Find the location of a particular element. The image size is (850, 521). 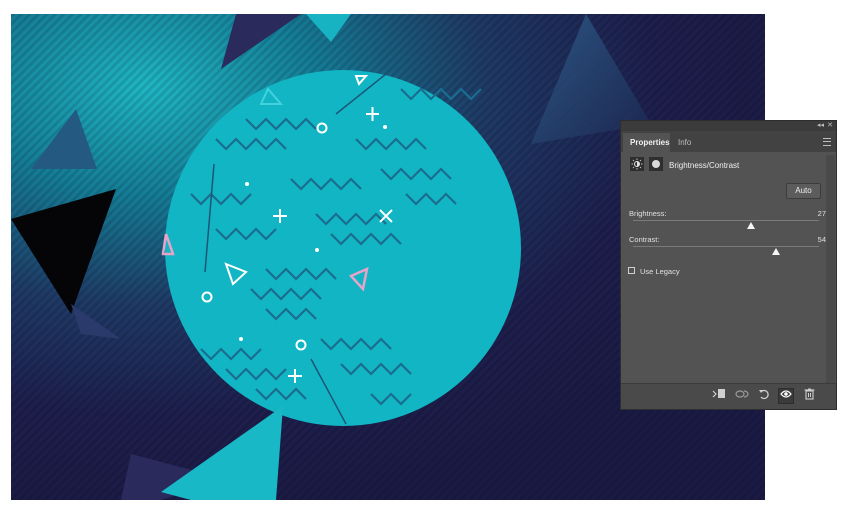

contrast-value: 54 is located at coordinates (822, 239).